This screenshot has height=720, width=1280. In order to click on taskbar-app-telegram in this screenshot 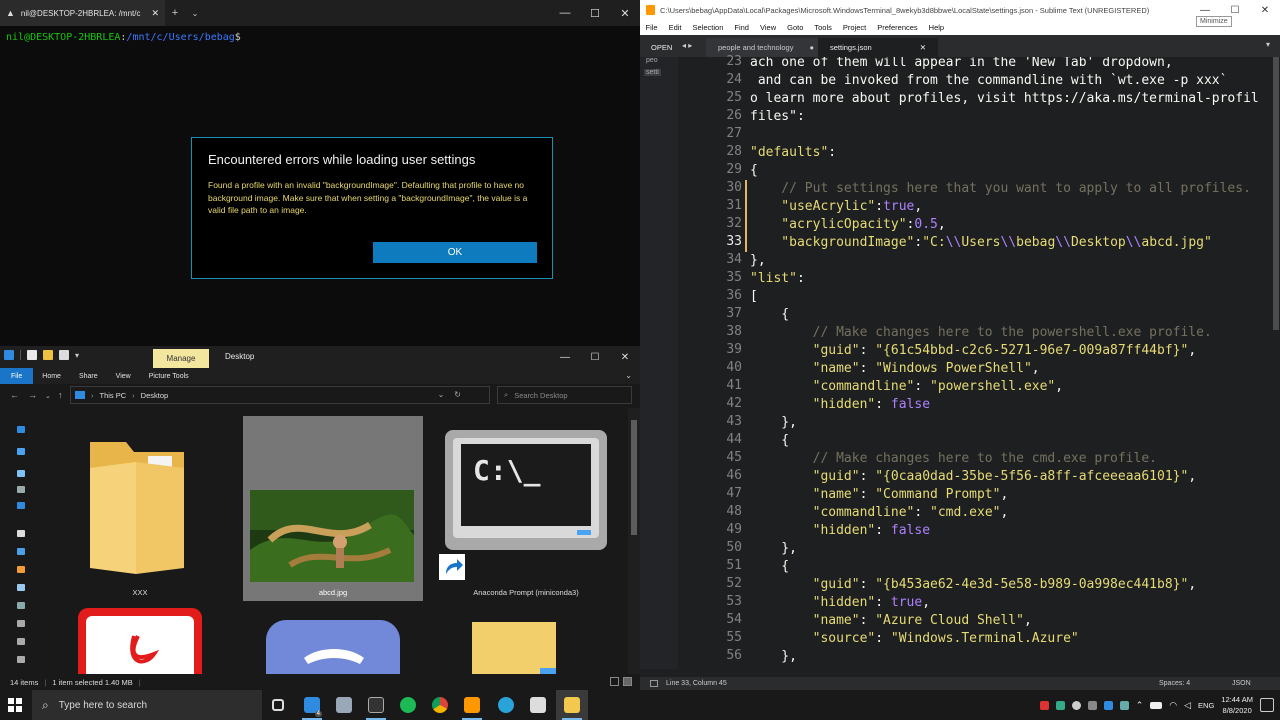, I will do `click(506, 705)`.